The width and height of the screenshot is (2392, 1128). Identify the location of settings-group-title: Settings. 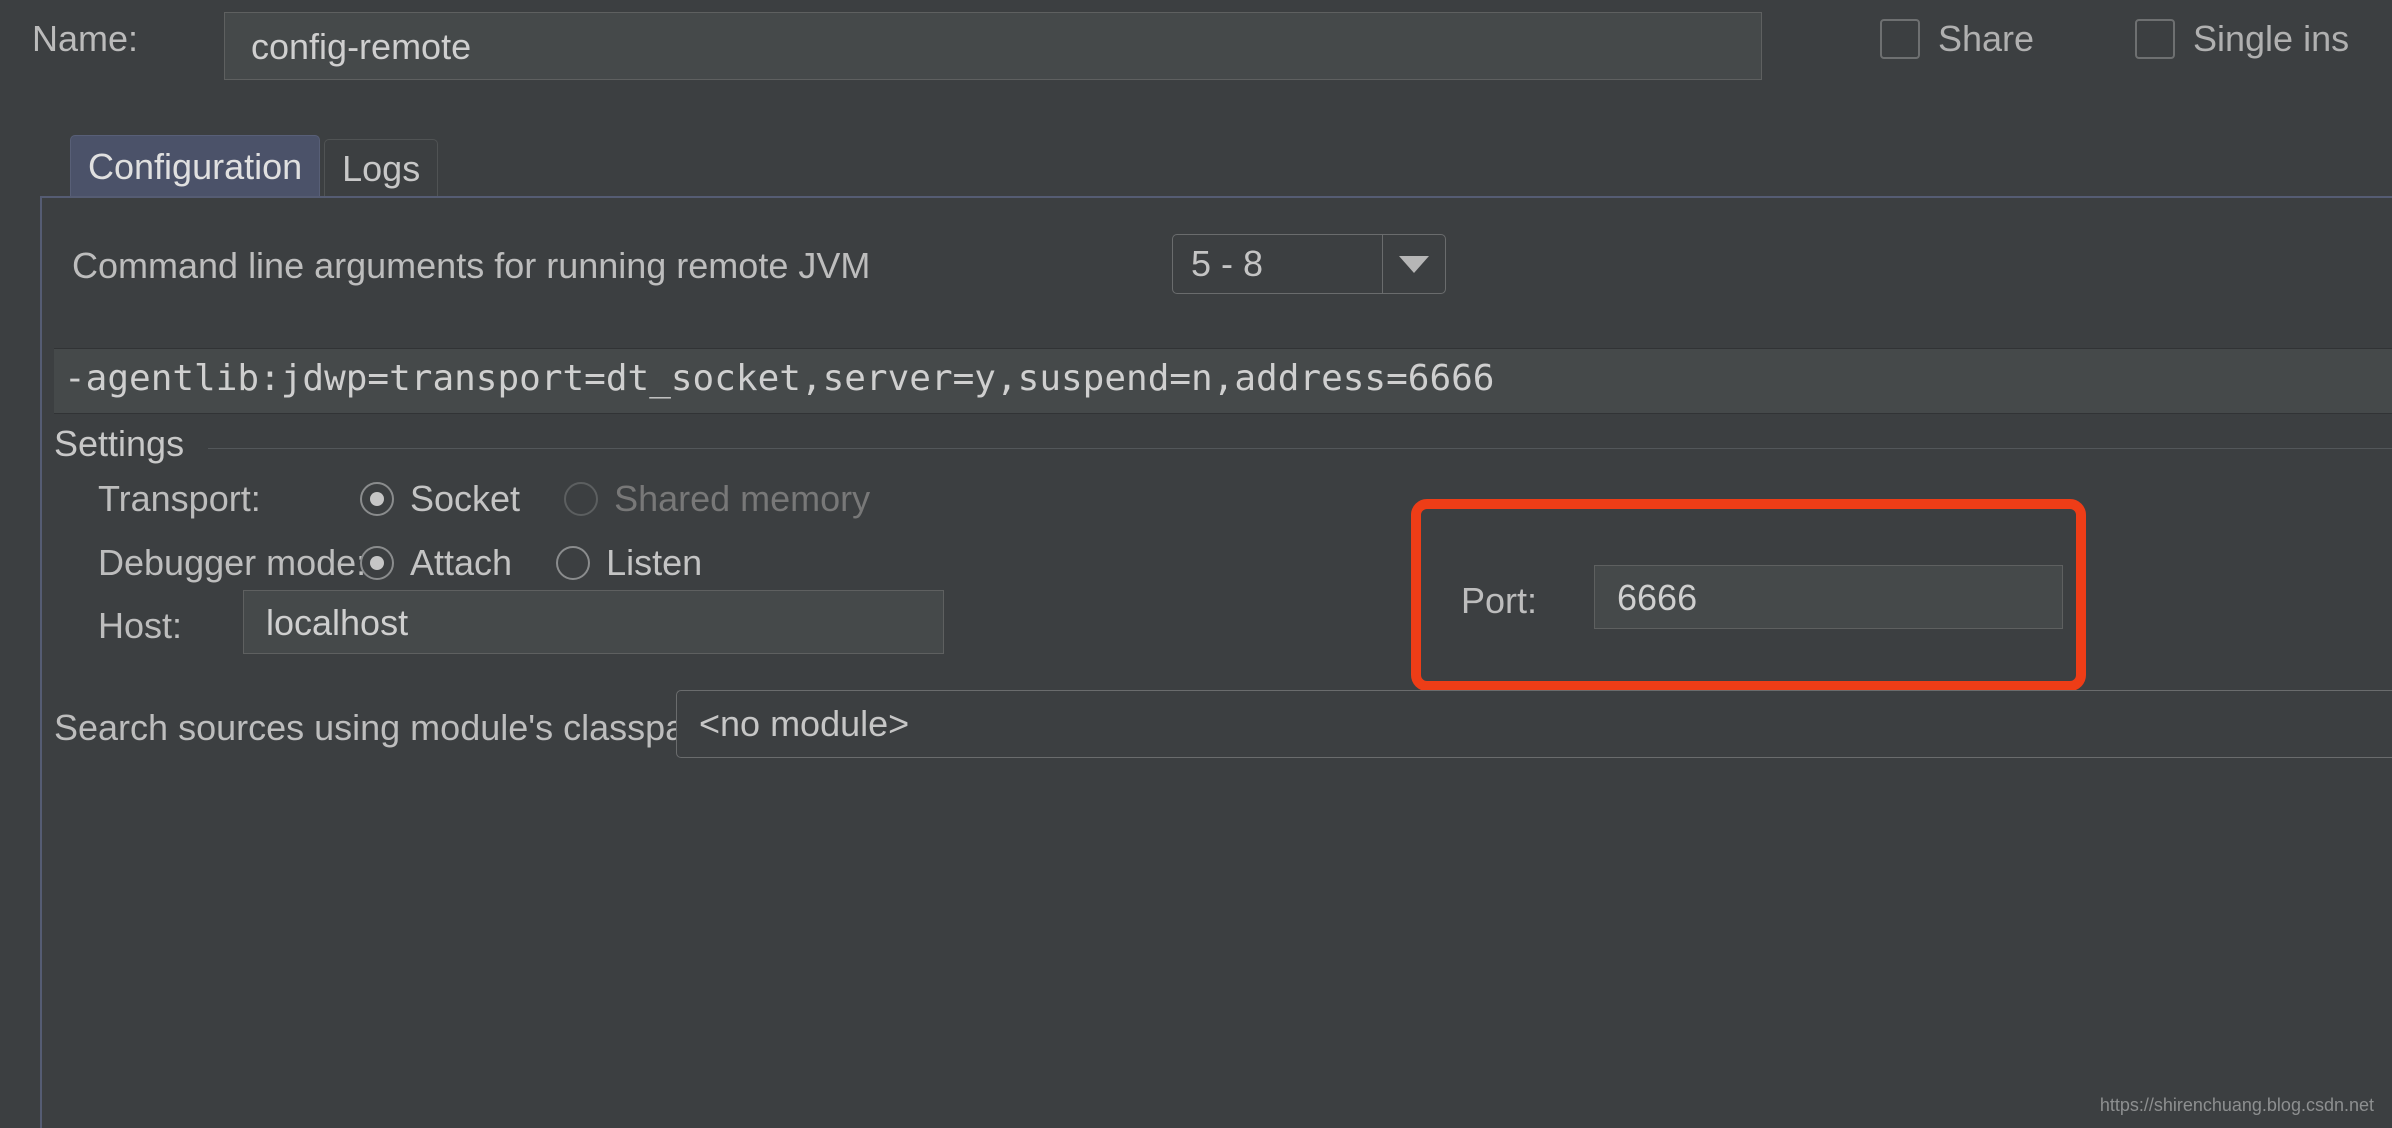
(119, 443).